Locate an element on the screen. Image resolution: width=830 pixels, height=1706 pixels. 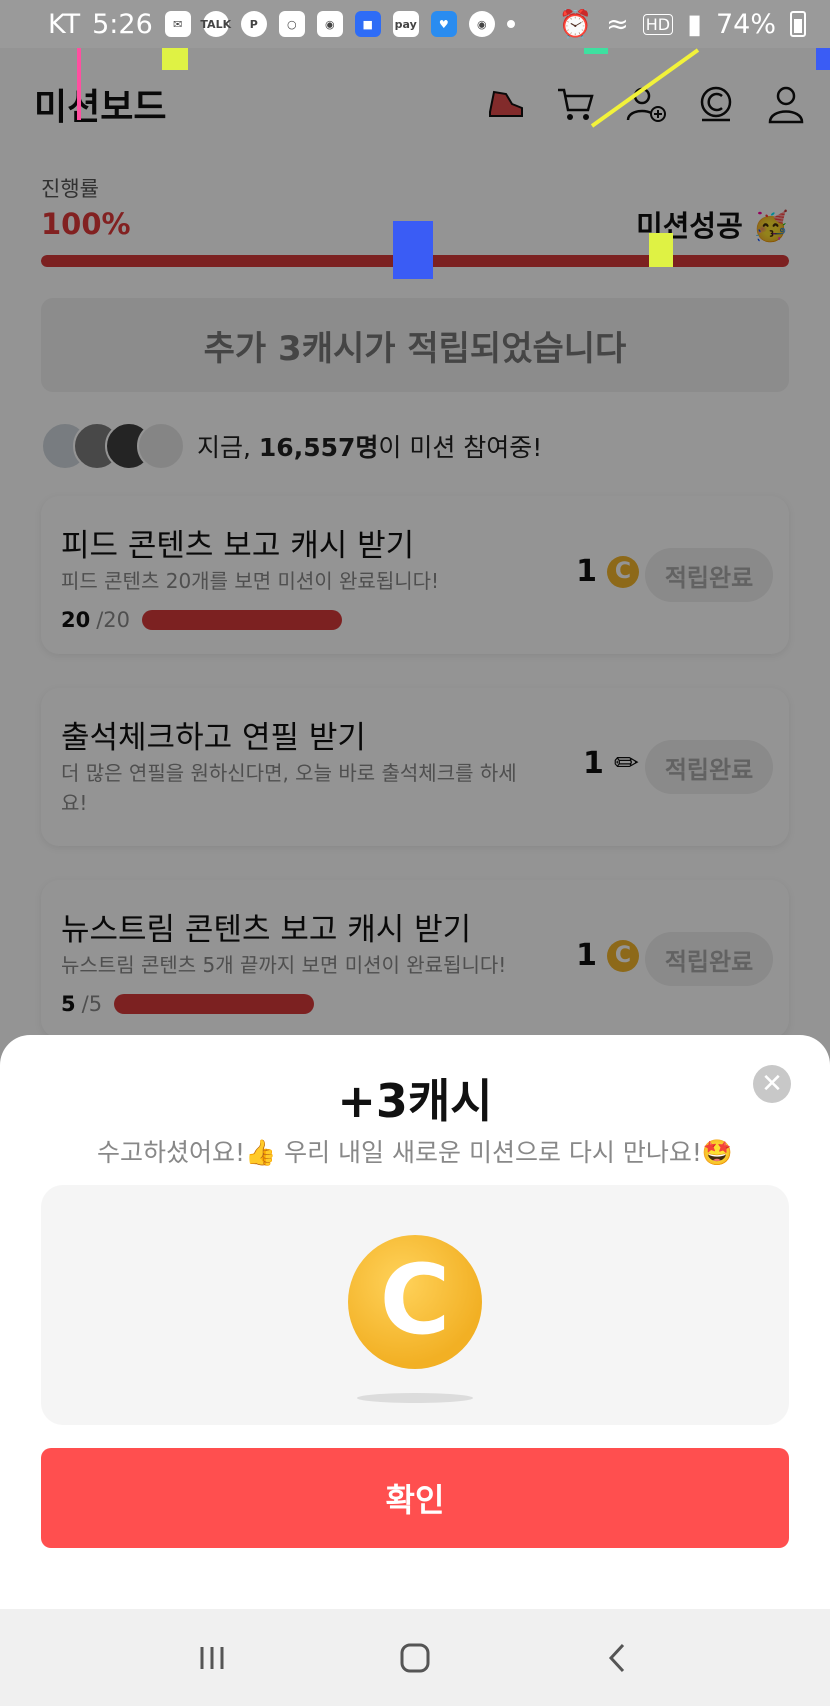
discord-icon: ◉ is located at coordinates (329, 24).